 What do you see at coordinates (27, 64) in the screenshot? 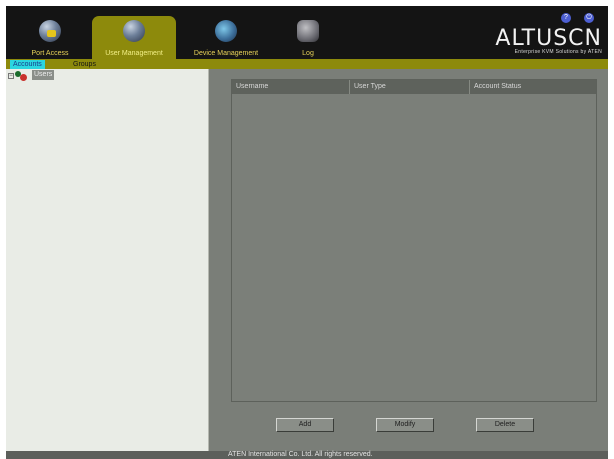
I see `subtab-accounts: Accounts` at bounding box center [27, 64].